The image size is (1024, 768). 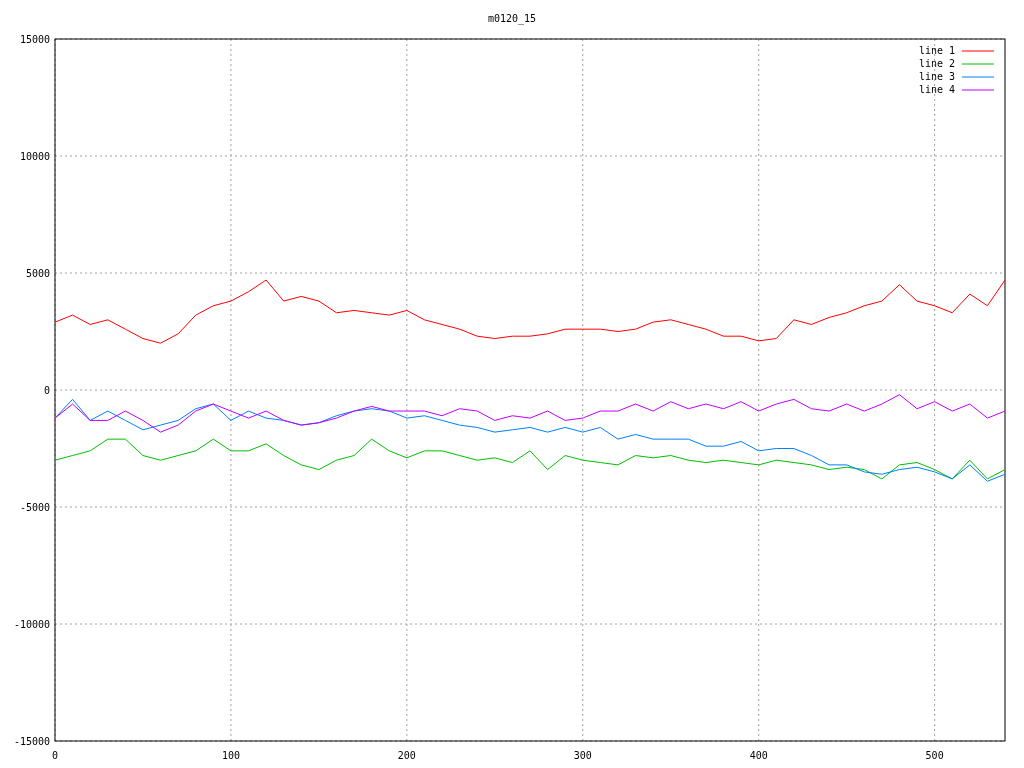 I want to click on legend-label: line 3, so click(x=936, y=76).